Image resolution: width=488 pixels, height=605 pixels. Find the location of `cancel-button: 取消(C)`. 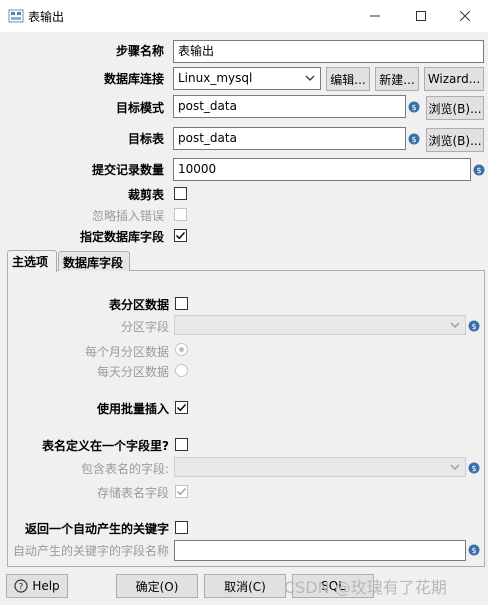

cancel-button: 取消(C) is located at coordinates (245, 586).